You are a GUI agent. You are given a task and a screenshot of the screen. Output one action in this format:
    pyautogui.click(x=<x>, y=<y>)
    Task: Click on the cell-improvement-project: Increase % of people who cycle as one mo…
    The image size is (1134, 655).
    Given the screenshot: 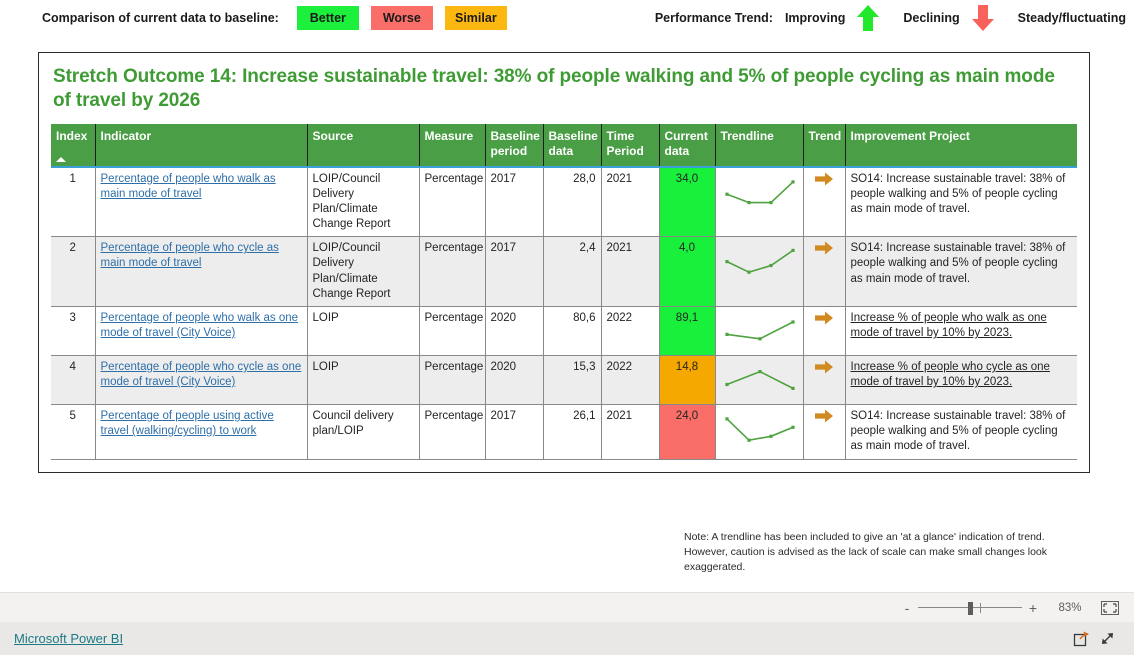 What is the action you would take?
    pyautogui.click(x=961, y=380)
    